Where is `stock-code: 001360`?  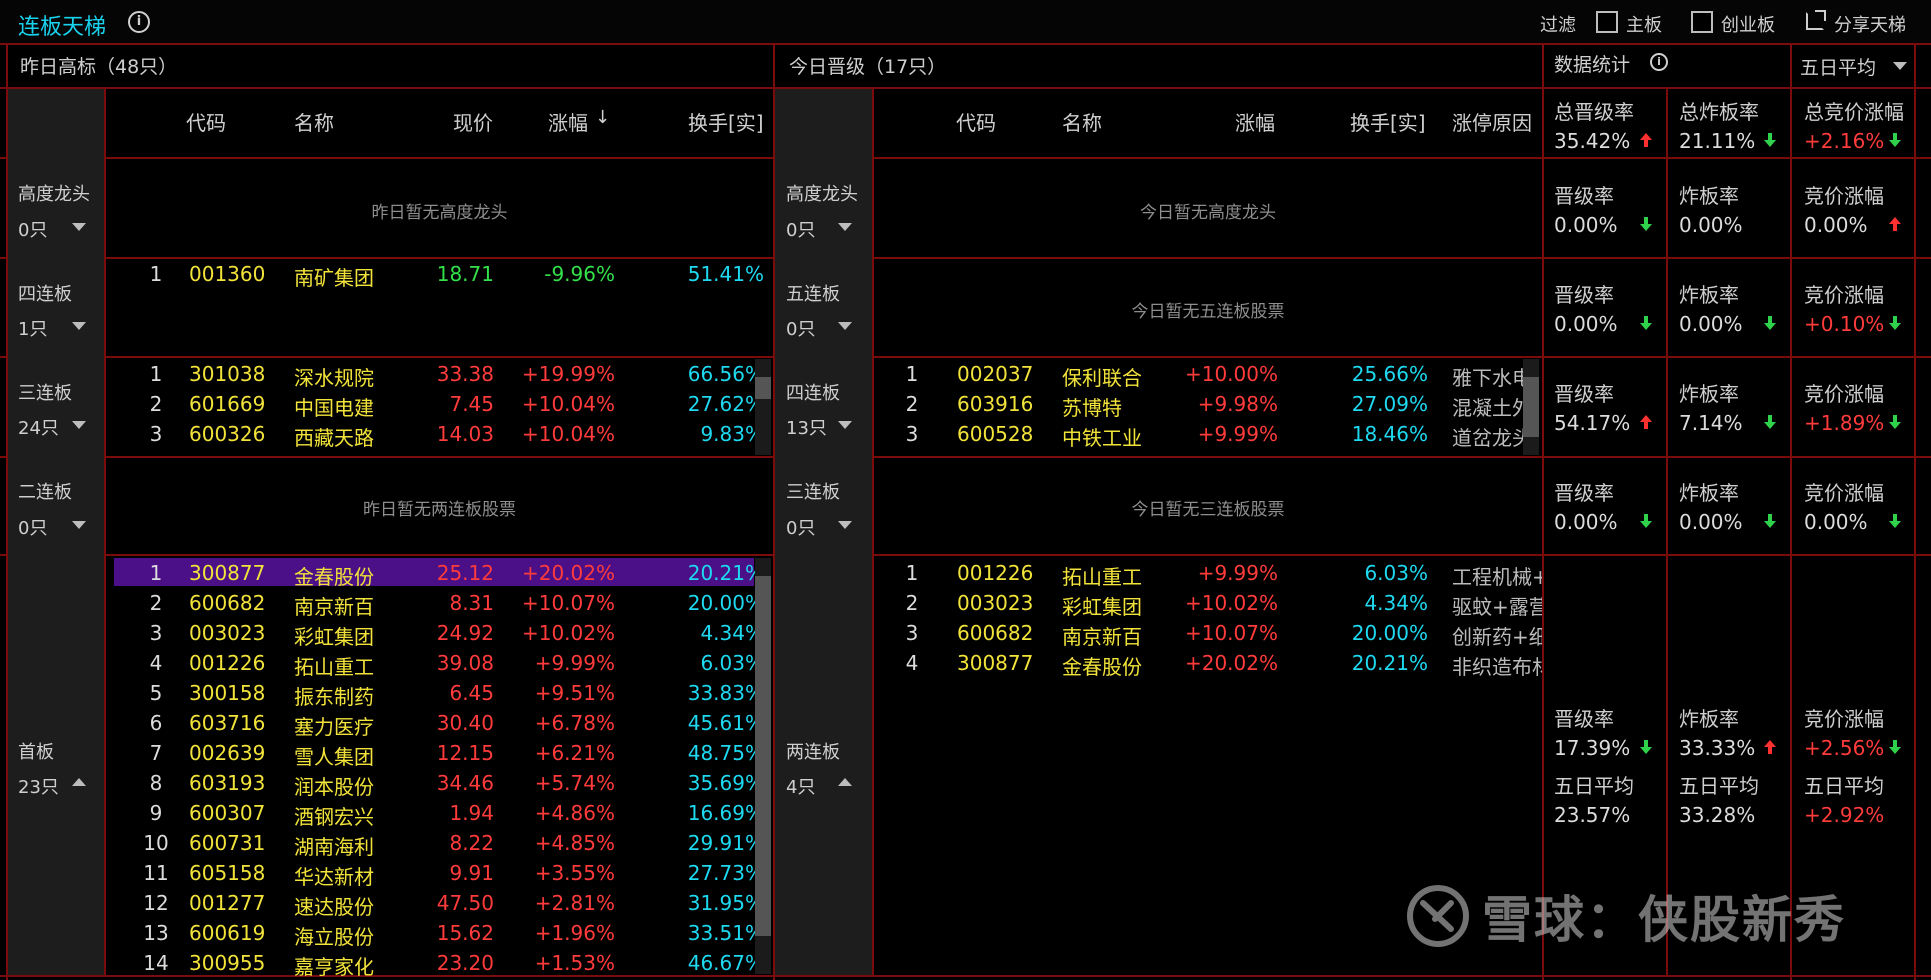 stock-code: 001360 is located at coordinates (227, 274).